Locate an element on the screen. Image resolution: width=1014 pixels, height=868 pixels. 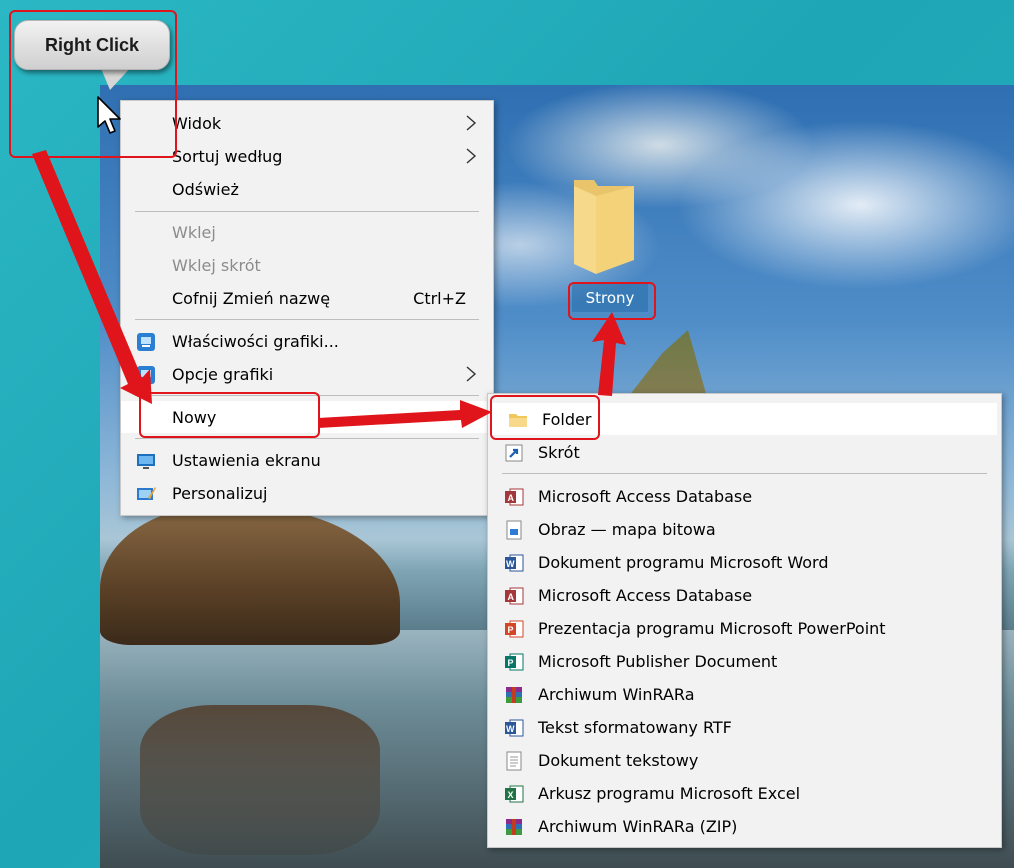
rtf-icon: W is located at coordinates (514, 728).